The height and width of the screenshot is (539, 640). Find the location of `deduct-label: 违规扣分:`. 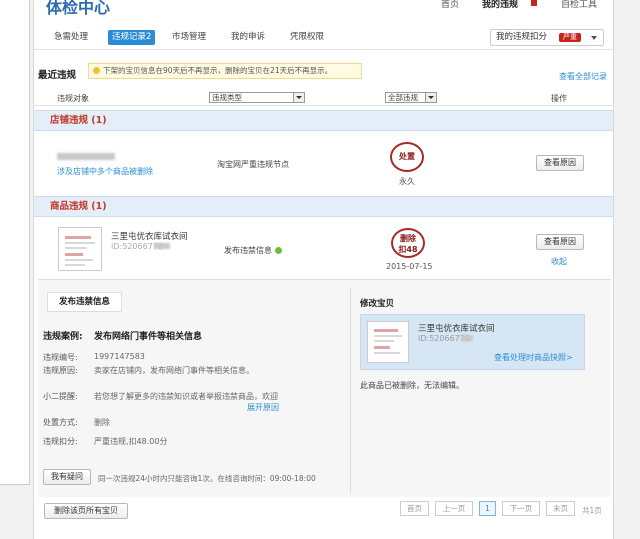

deduct-label: 违规扣分: is located at coordinates (60, 441).